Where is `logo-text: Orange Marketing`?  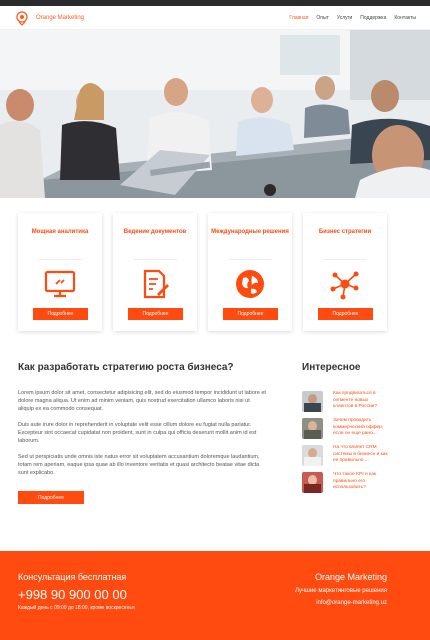
logo-text: Orange Marketing is located at coordinates (60, 17).